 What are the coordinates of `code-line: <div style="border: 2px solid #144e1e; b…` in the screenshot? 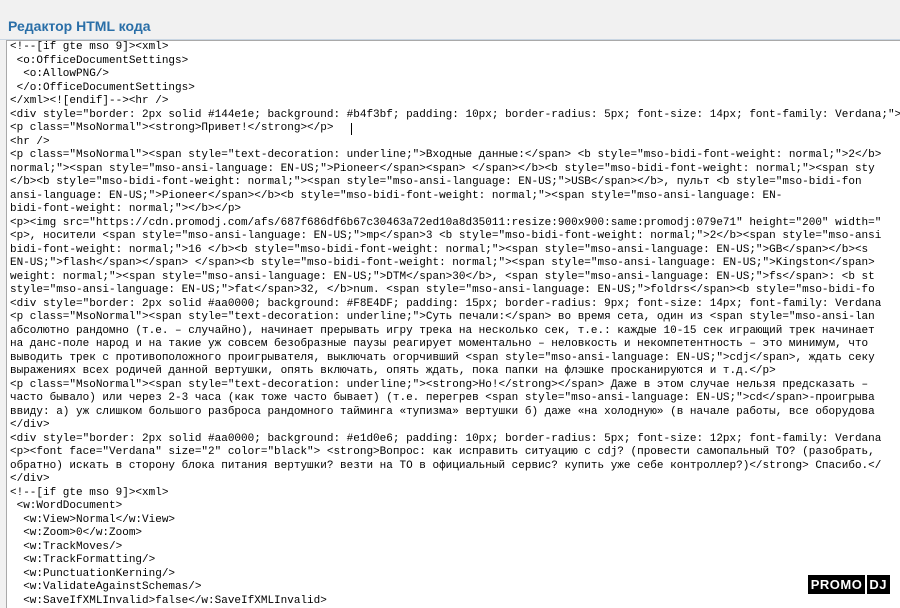 It's located at (455, 114).